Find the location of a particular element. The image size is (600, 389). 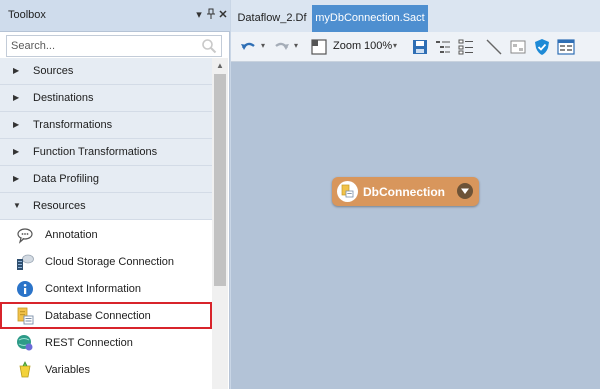

category-transformations: ▶ Transformations is located at coordinates (106, 125).